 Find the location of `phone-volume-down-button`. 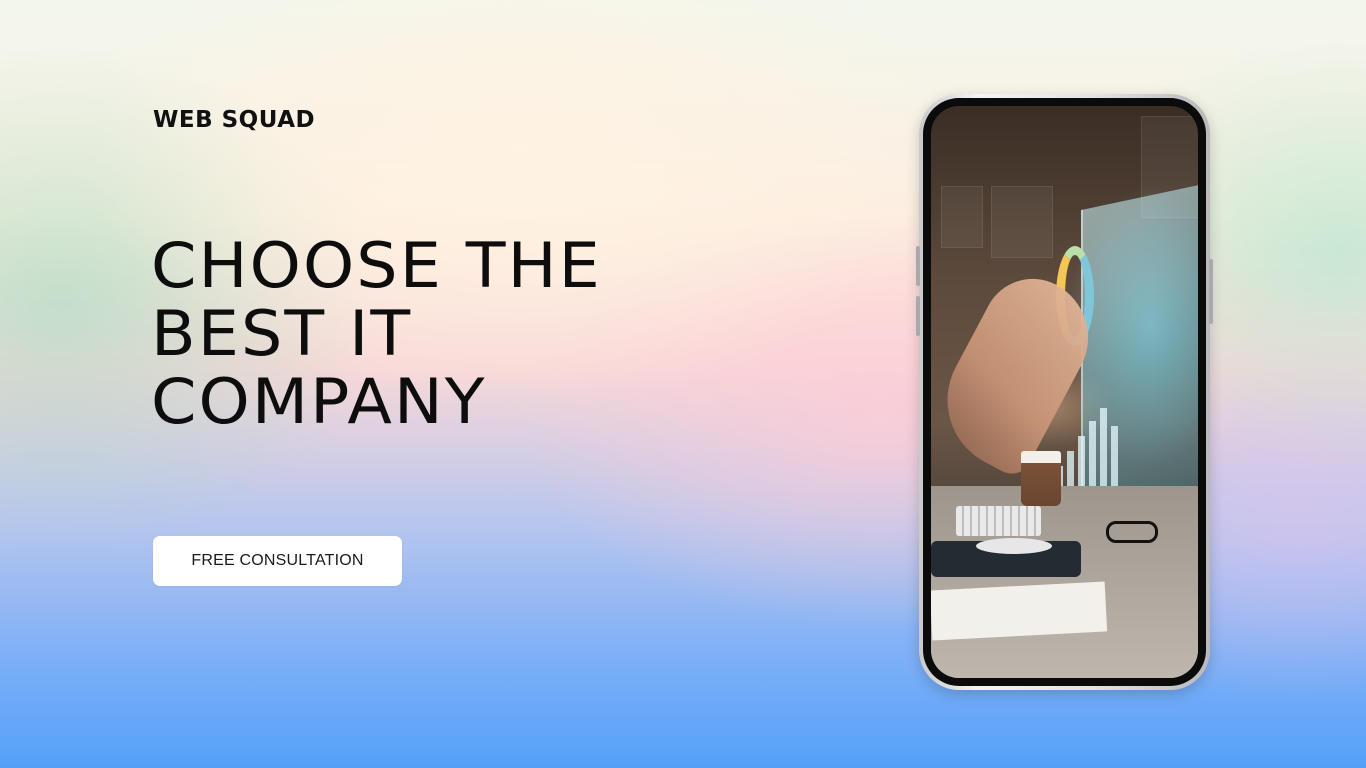

phone-volume-down-button is located at coordinates (918, 316).